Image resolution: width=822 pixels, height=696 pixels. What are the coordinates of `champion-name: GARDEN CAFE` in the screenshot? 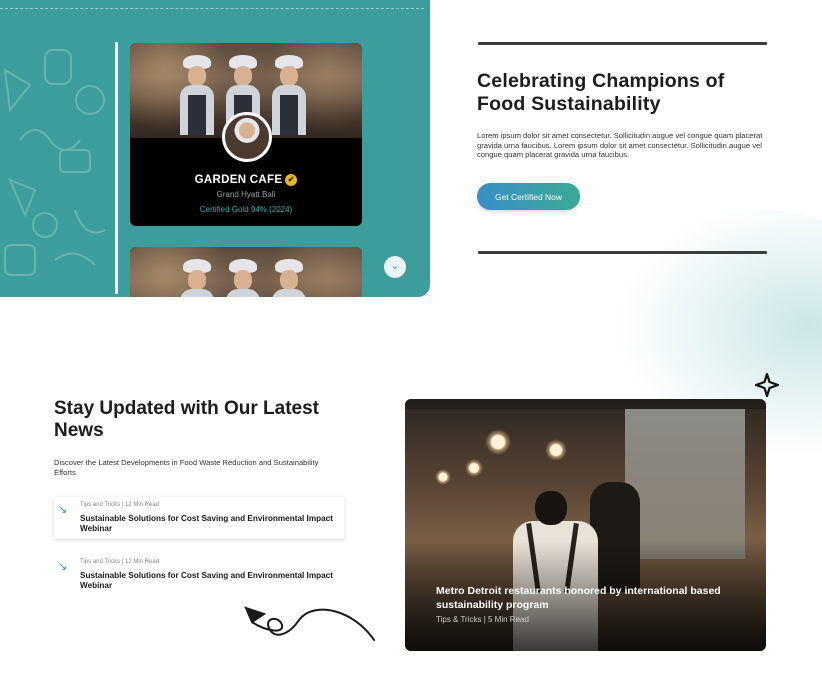 It's located at (238, 180).